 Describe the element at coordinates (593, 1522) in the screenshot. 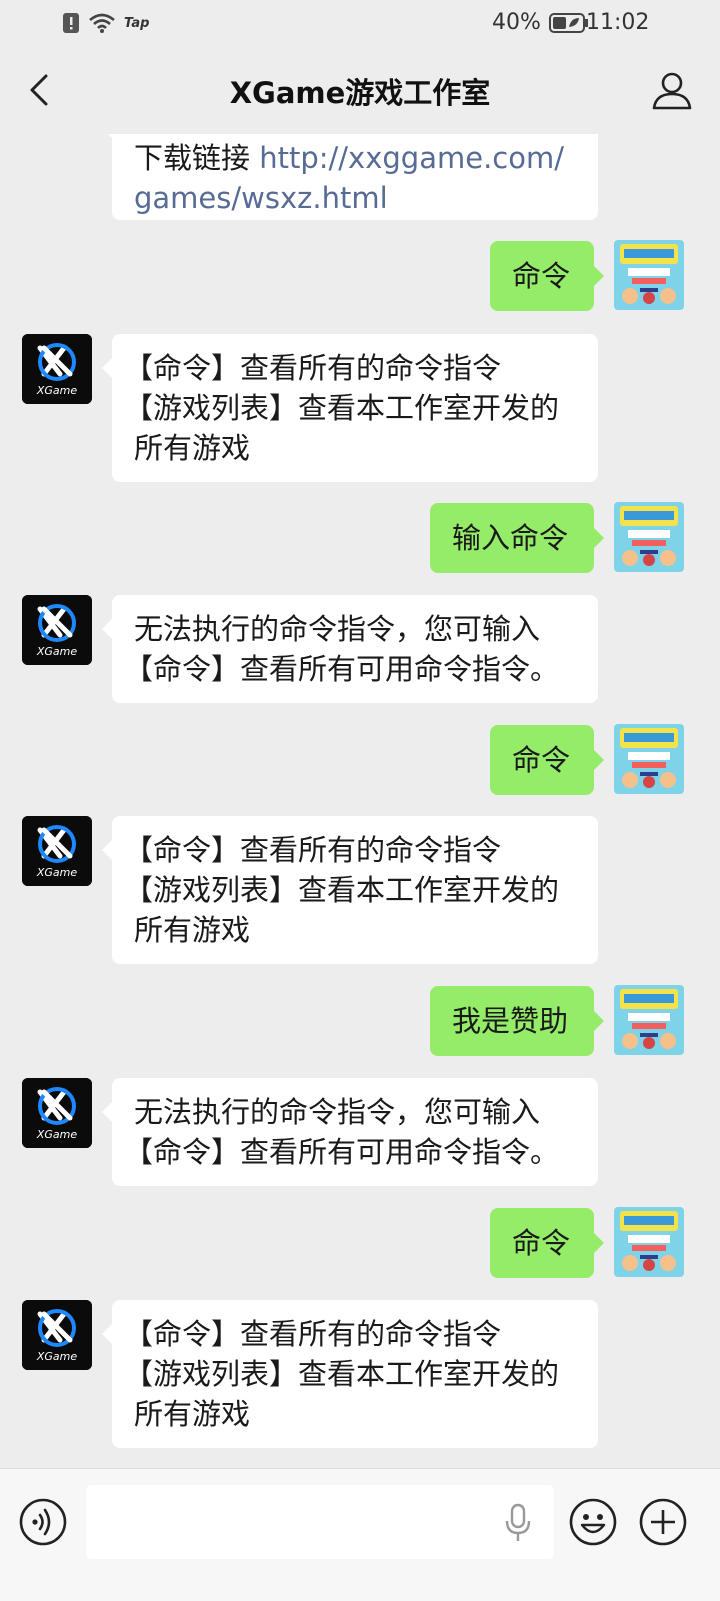

I see `emoji-icon` at that location.